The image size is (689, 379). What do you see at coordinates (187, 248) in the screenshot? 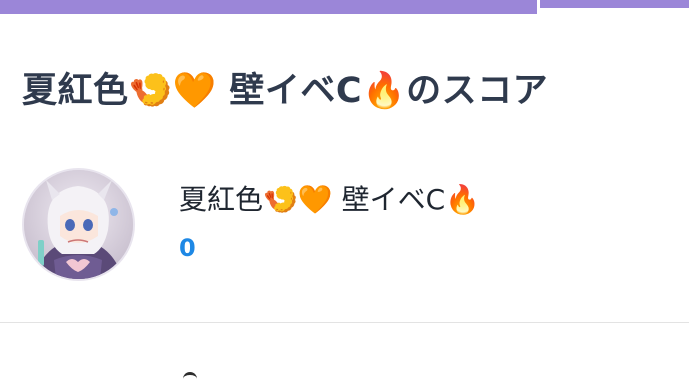
I see `score-value: 0` at bounding box center [187, 248].